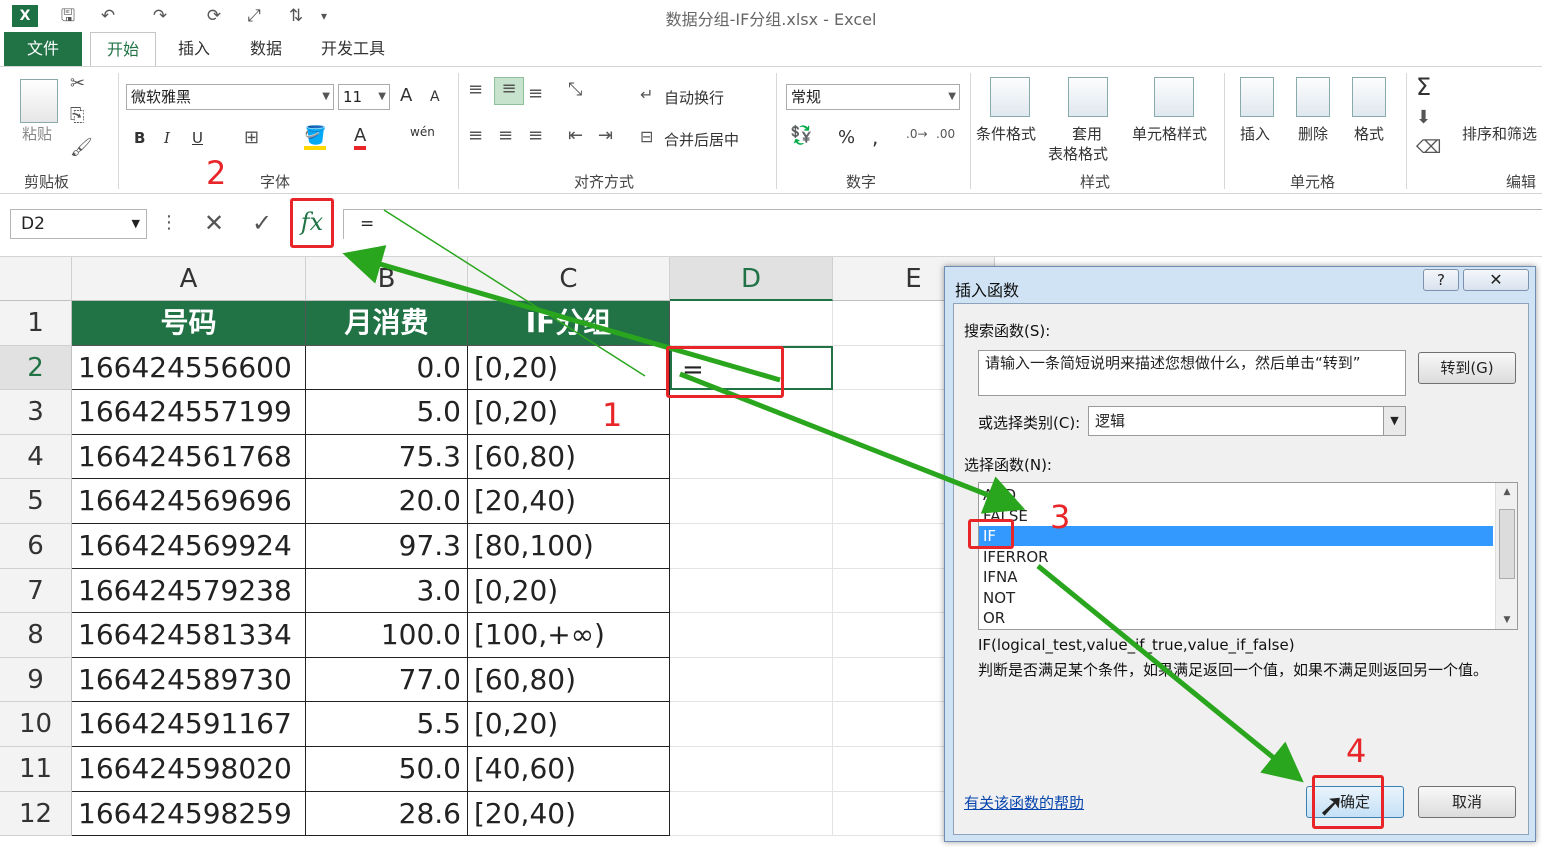  I want to click on go-button: 转到(G), so click(1467, 368).